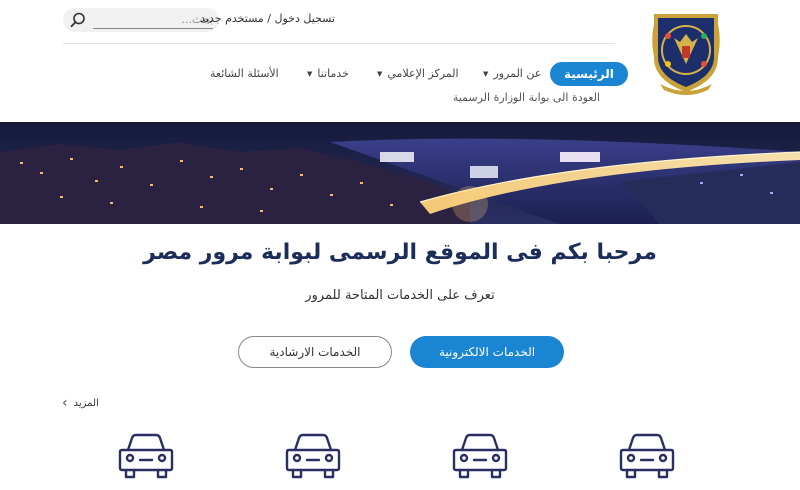 The height and width of the screenshot is (490, 800). What do you see at coordinates (686, 51) in the screenshot?
I see `ministry-emblem-icon` at bounding box center [686, 51].